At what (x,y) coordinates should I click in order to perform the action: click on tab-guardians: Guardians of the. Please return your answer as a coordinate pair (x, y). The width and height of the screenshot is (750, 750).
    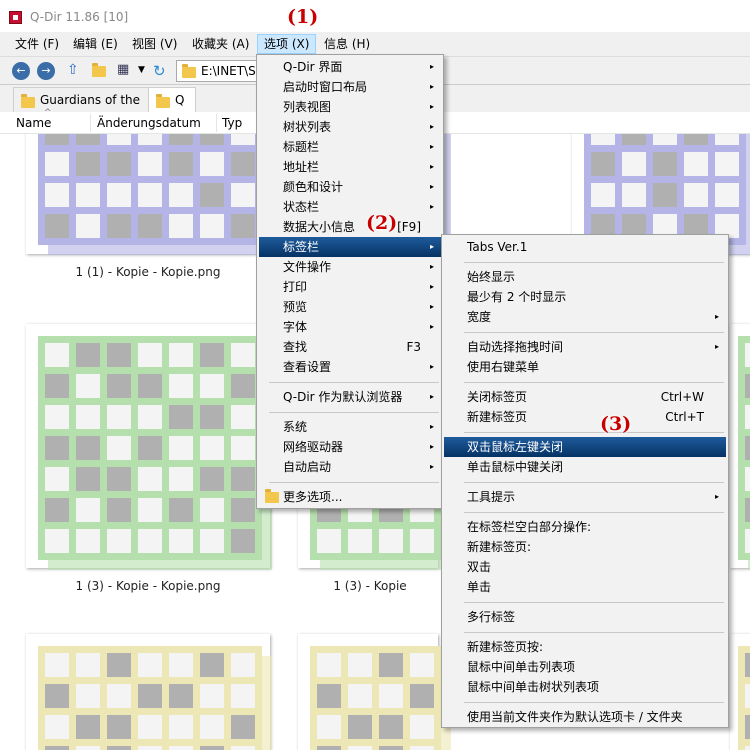
    Looking at the image, I should click on (81, 100).